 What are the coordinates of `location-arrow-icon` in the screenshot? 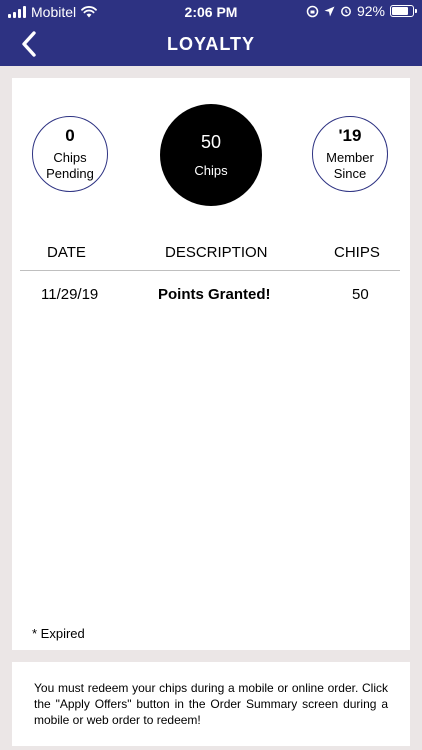 It's located at (329, 11).